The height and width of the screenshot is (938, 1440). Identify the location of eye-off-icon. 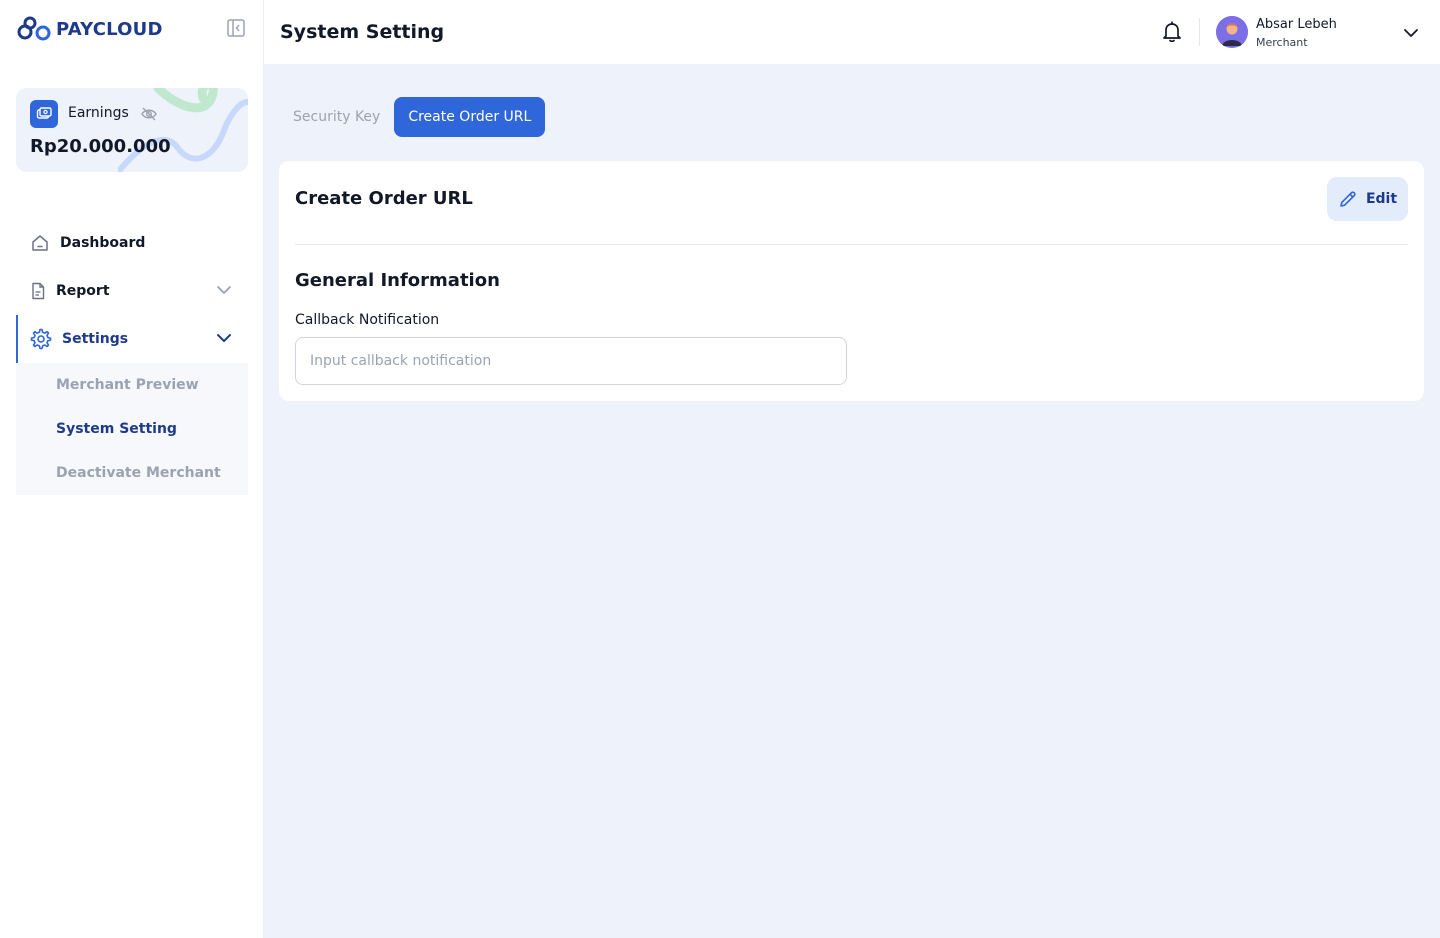
(149, 114).